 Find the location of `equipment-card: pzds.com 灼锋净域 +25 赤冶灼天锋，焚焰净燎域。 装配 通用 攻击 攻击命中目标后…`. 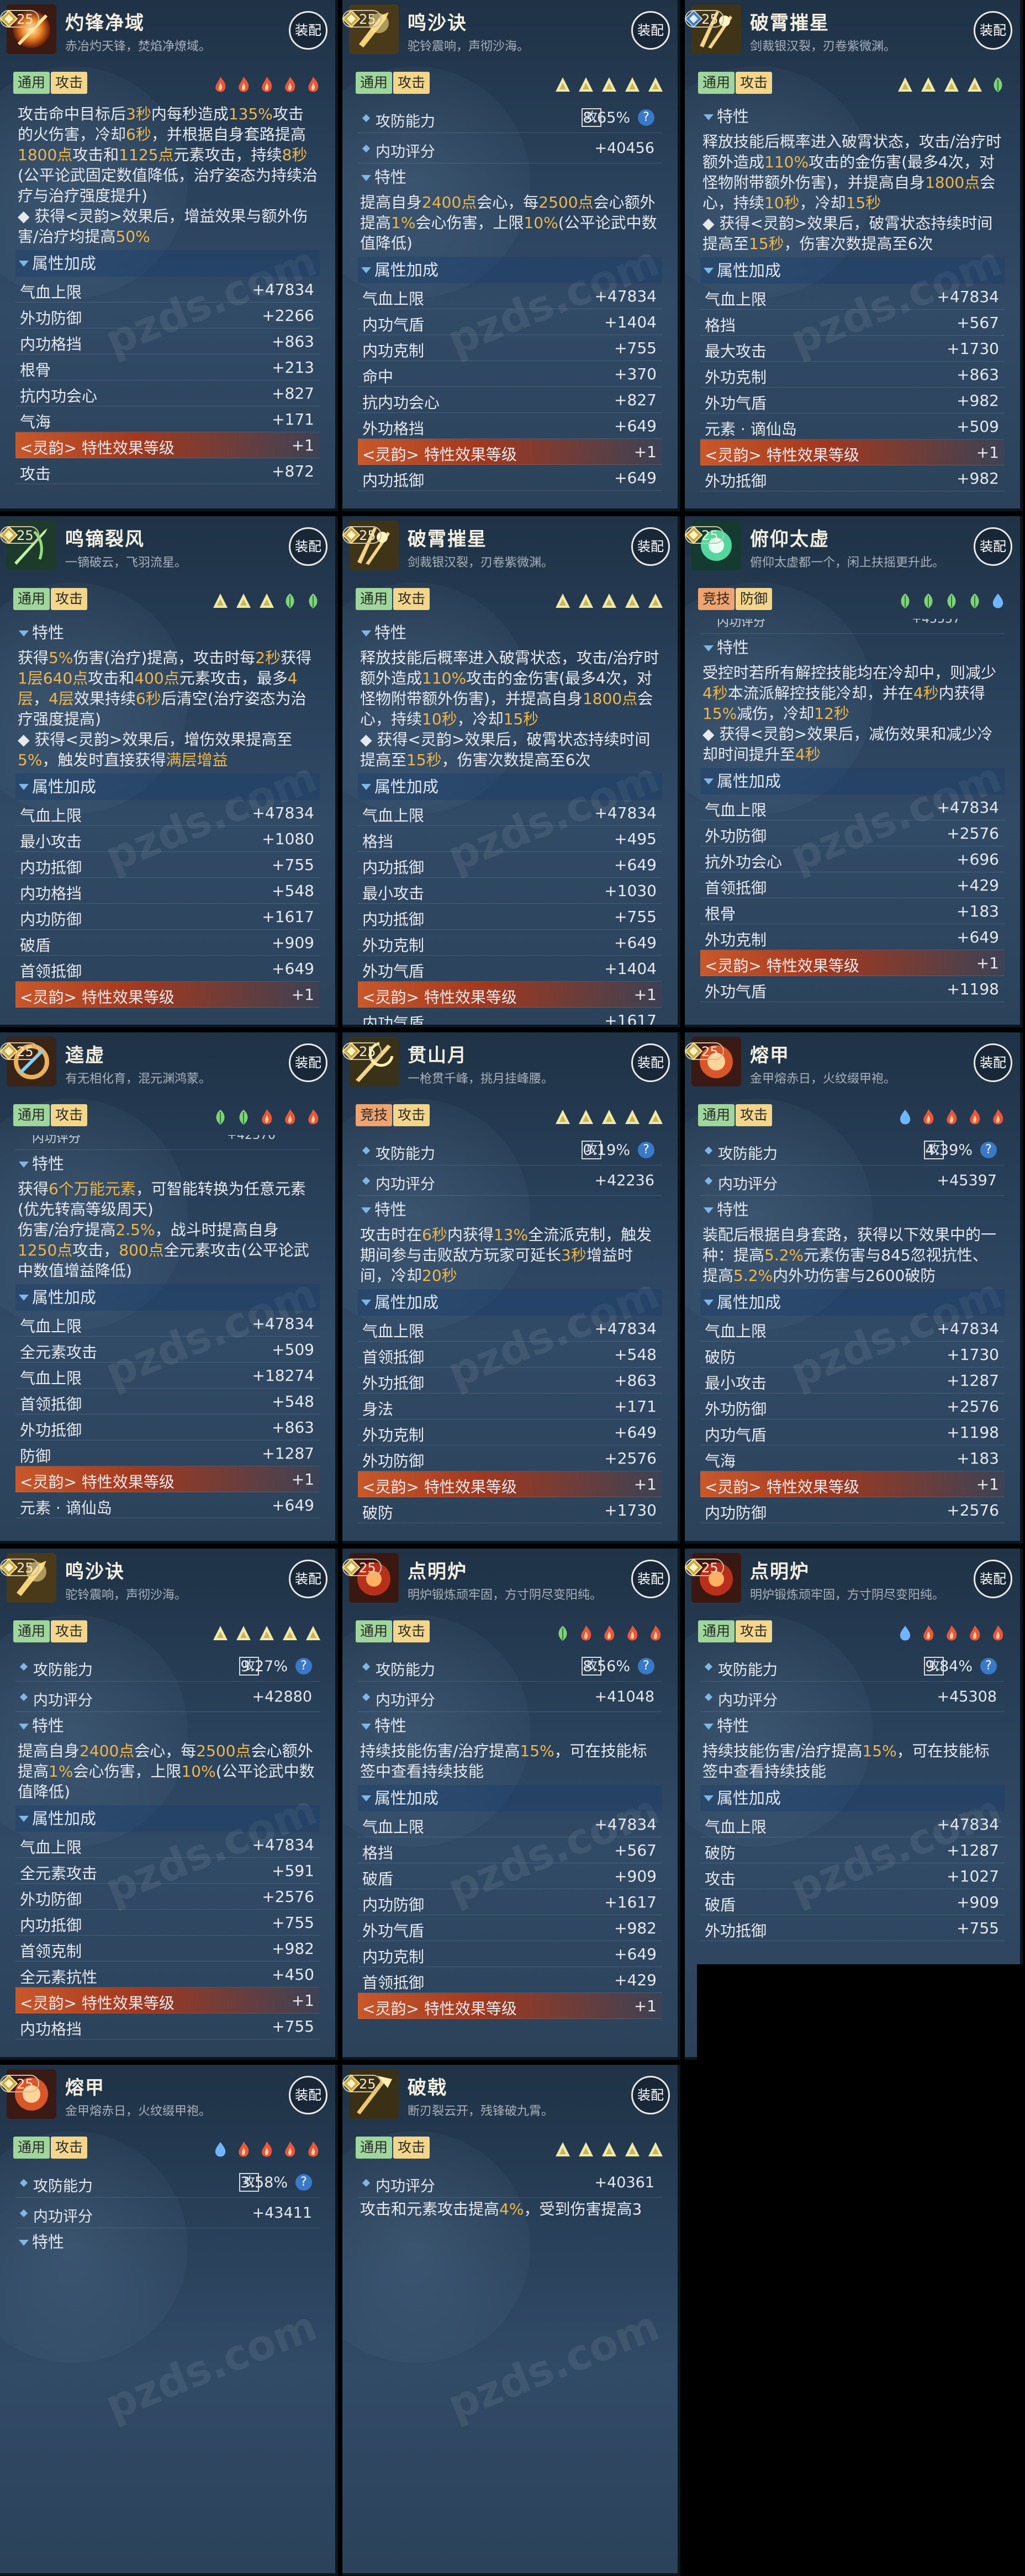

equipment-card: pzds.com 灼锋净域 +25 赤冶灼天锋，焚焰净燎域。 装配 通用 攻击 攻击命中目标后… is located at coordinates (169, 255).